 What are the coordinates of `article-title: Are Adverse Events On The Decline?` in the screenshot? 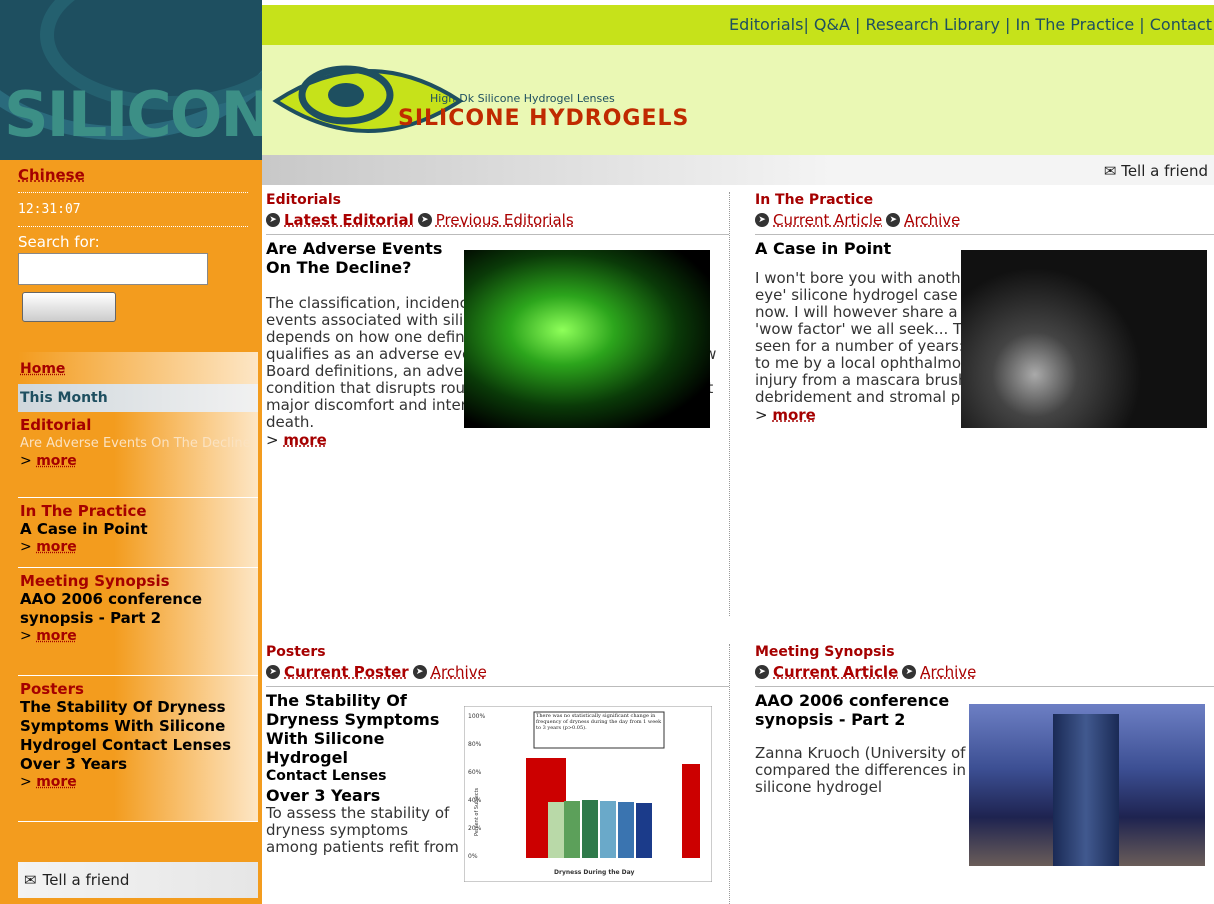 It's located at (356, 258).